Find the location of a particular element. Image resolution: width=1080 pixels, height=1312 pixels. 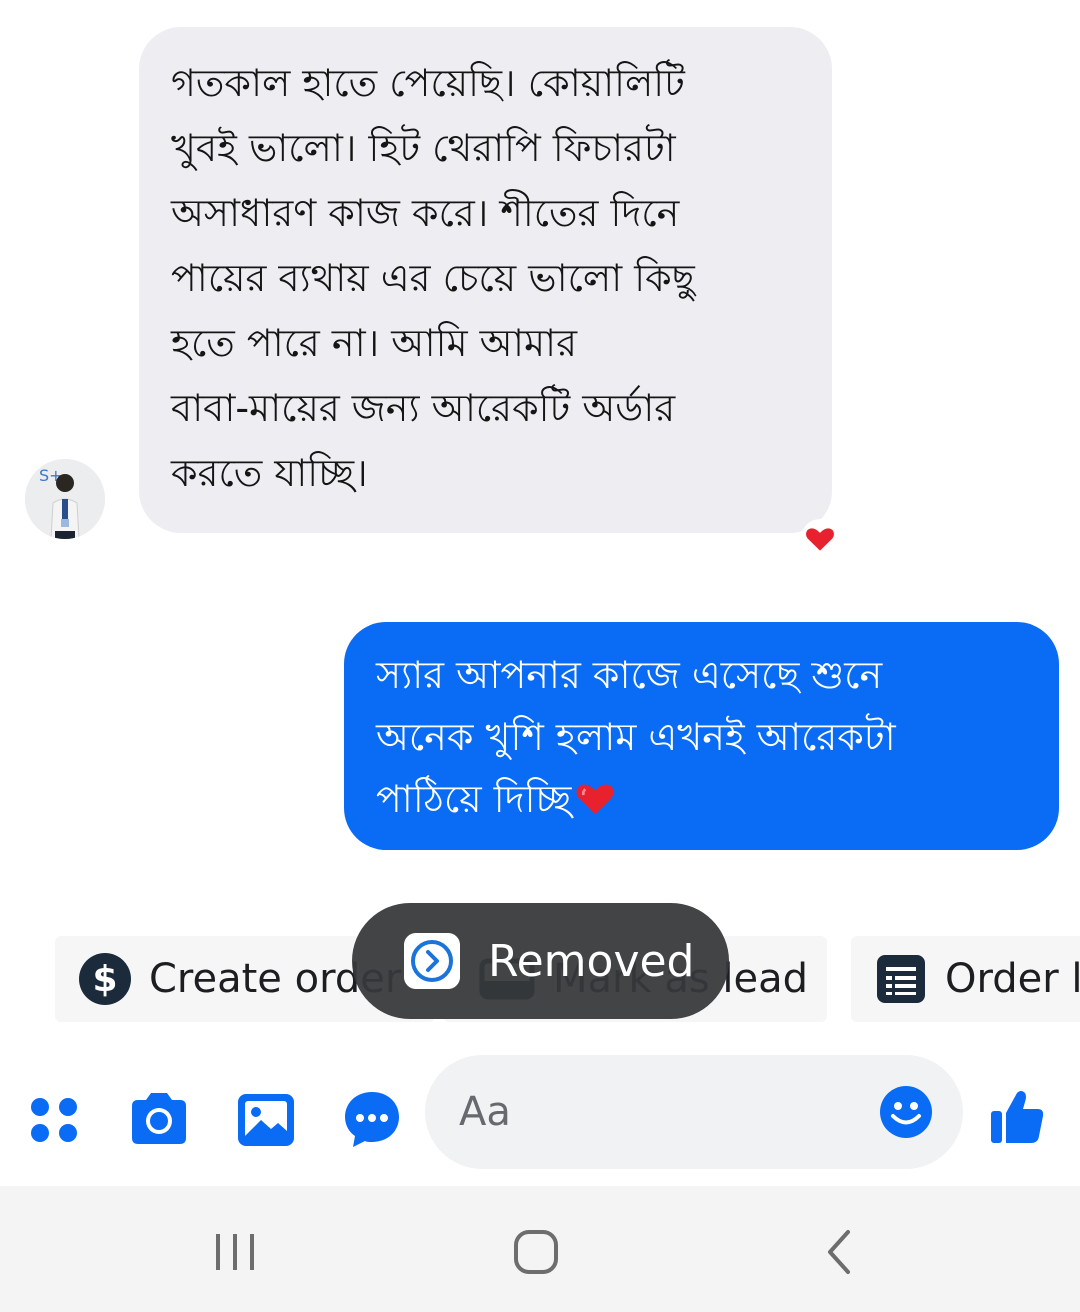

chat-bubble-icon is located at coordinates (372, 1119).